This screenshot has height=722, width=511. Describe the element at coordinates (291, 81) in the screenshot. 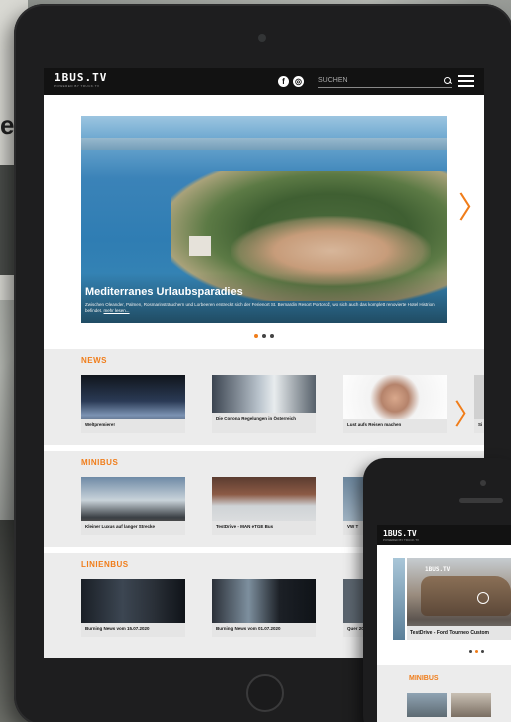

I see `social-links: f ◎` at that location.